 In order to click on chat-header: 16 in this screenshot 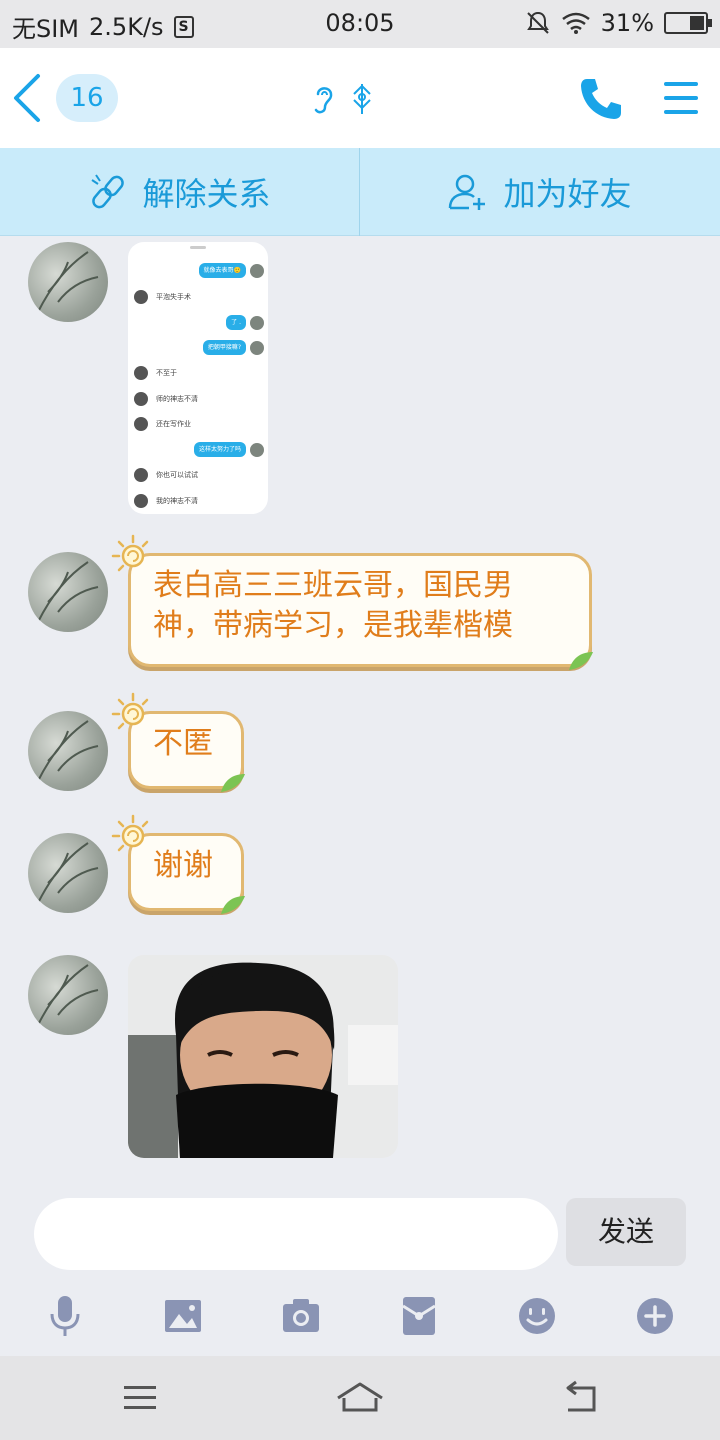, I will do `click(360, 98)`.